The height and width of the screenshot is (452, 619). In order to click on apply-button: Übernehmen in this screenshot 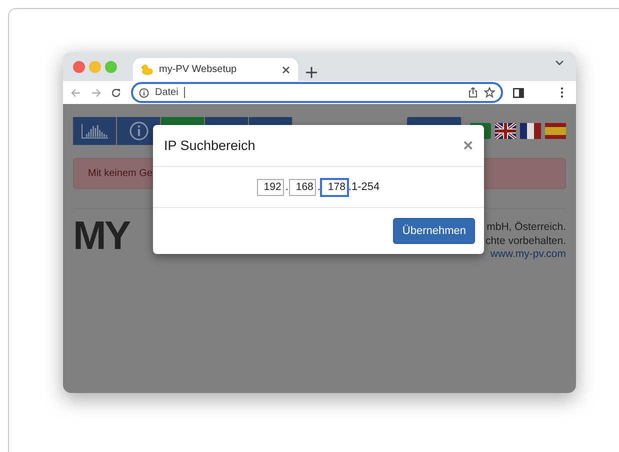, I will do `click(434, 231)`.